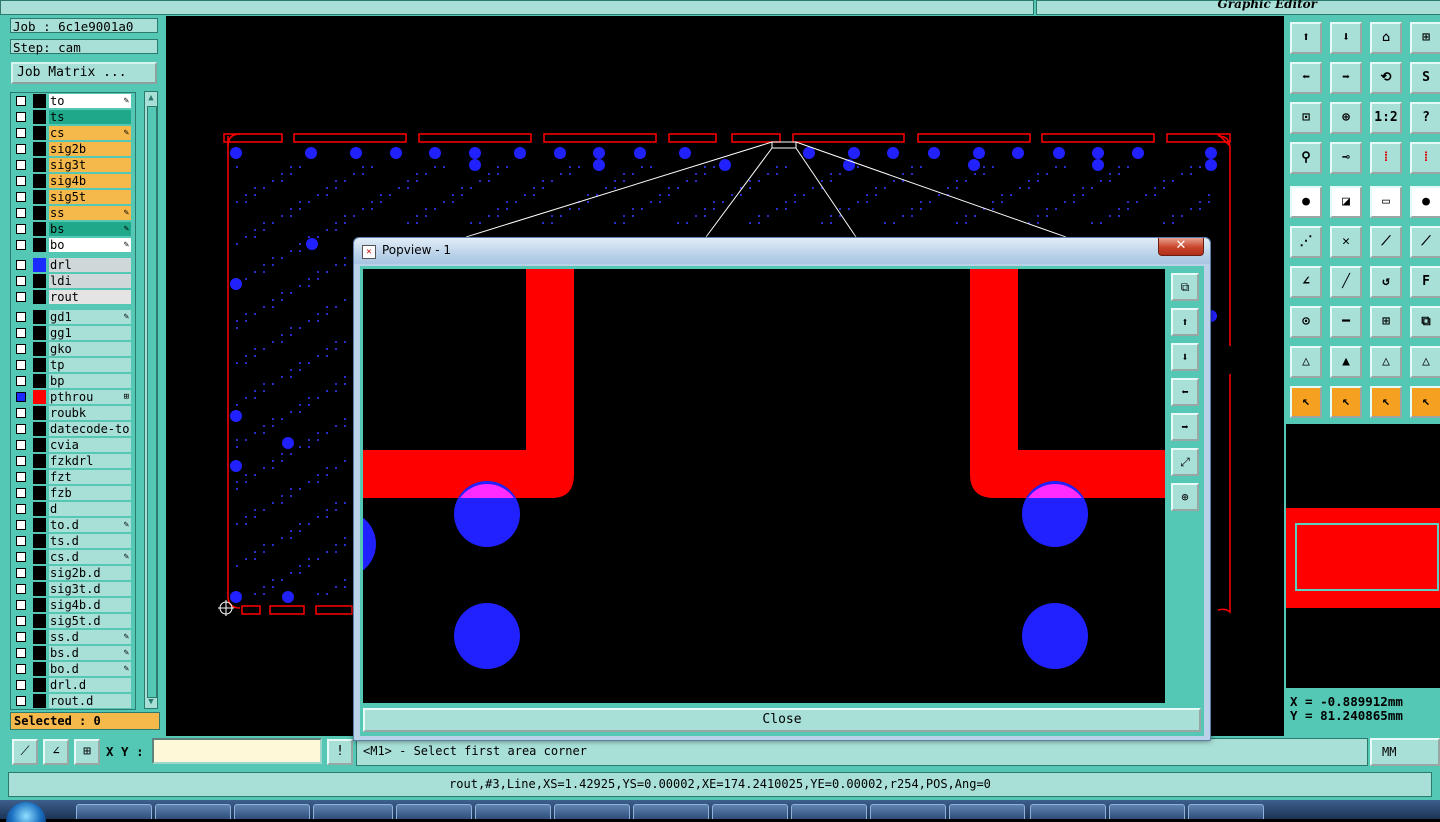 Image resolution: width=1440 pixels, height=822 pixels. What do you see at coordinates (151, 702) in the screenshot?
I see `scroll-down-icon: ▼` at bounding box center [151, 702].